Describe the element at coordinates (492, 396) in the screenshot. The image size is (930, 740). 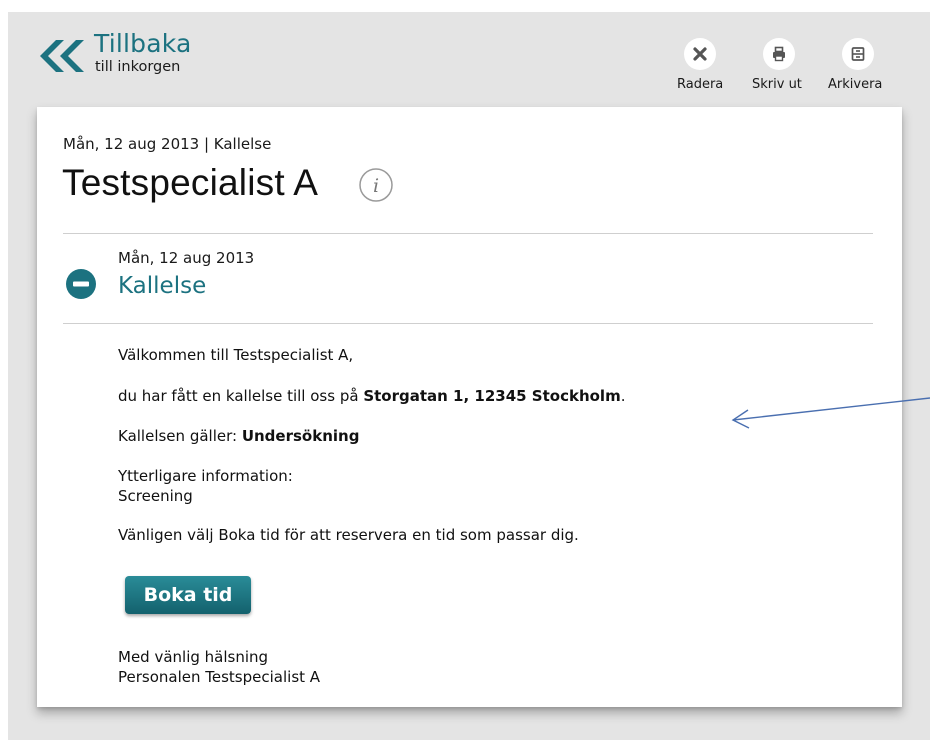
I see `invite-address: Storgatan 1, 12345 Stockholm` at that location.